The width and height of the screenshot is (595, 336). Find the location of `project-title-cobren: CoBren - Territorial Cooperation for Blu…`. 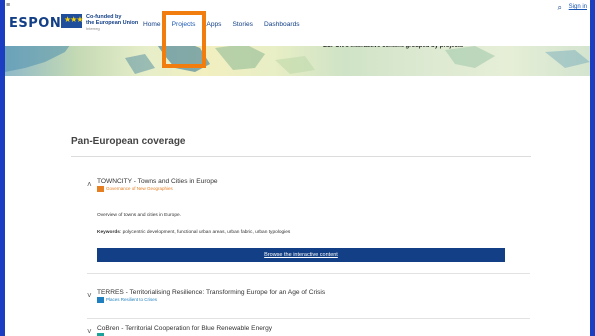

project-title-cobren: CoBren - Territorial Cooperation for Blu… is located at coordinates (184, 328).